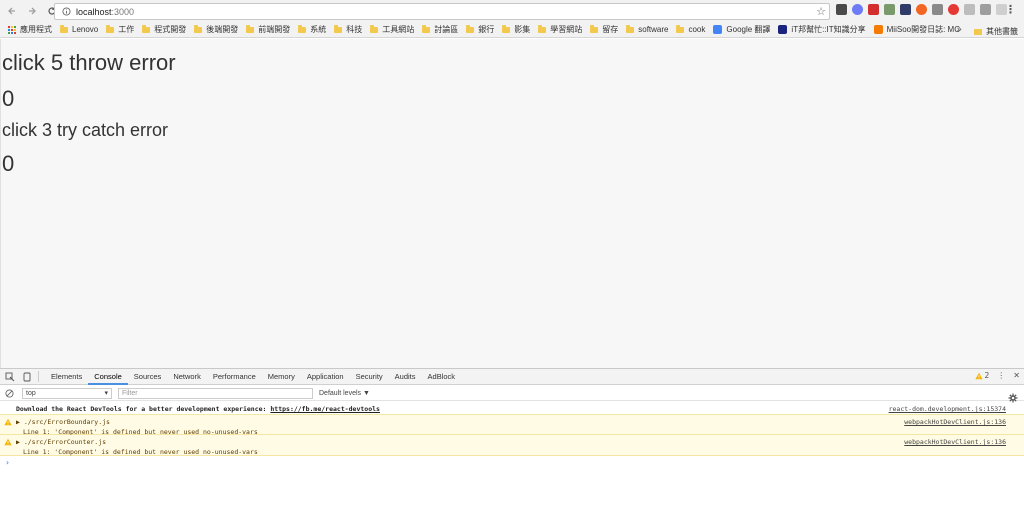 The image size is (1024, 529). I want to click on console-prompt: ›, so click(512, 461).